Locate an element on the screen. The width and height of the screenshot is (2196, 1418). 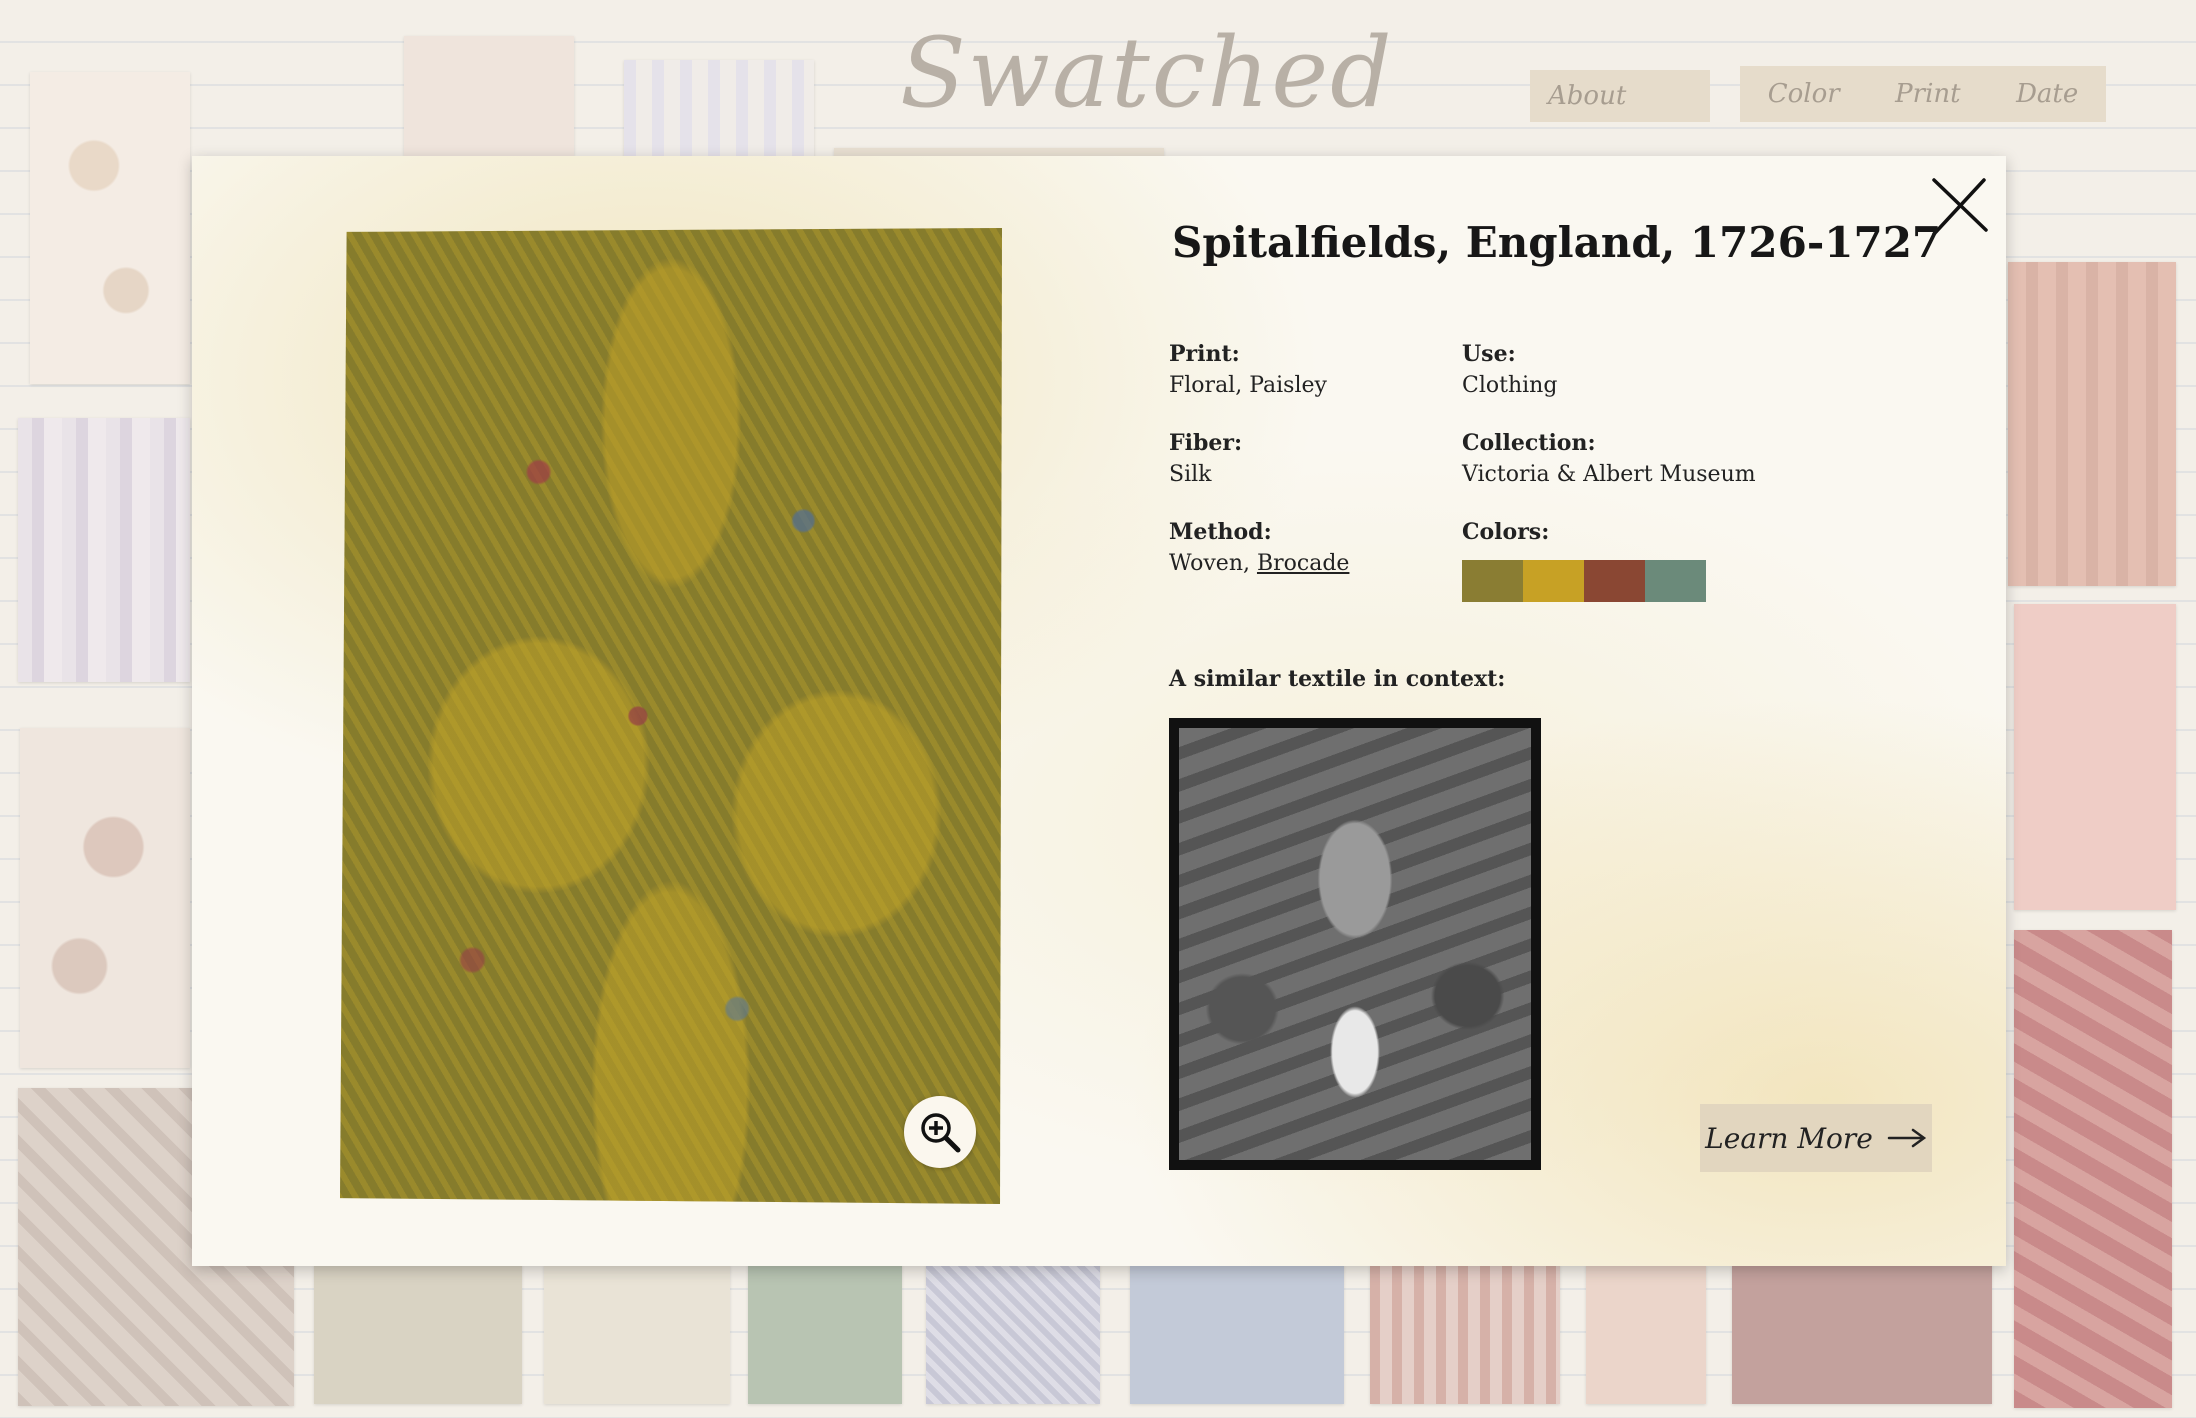
print-field: Print: Floral, Paisley is located at coordinates (1248, 370).